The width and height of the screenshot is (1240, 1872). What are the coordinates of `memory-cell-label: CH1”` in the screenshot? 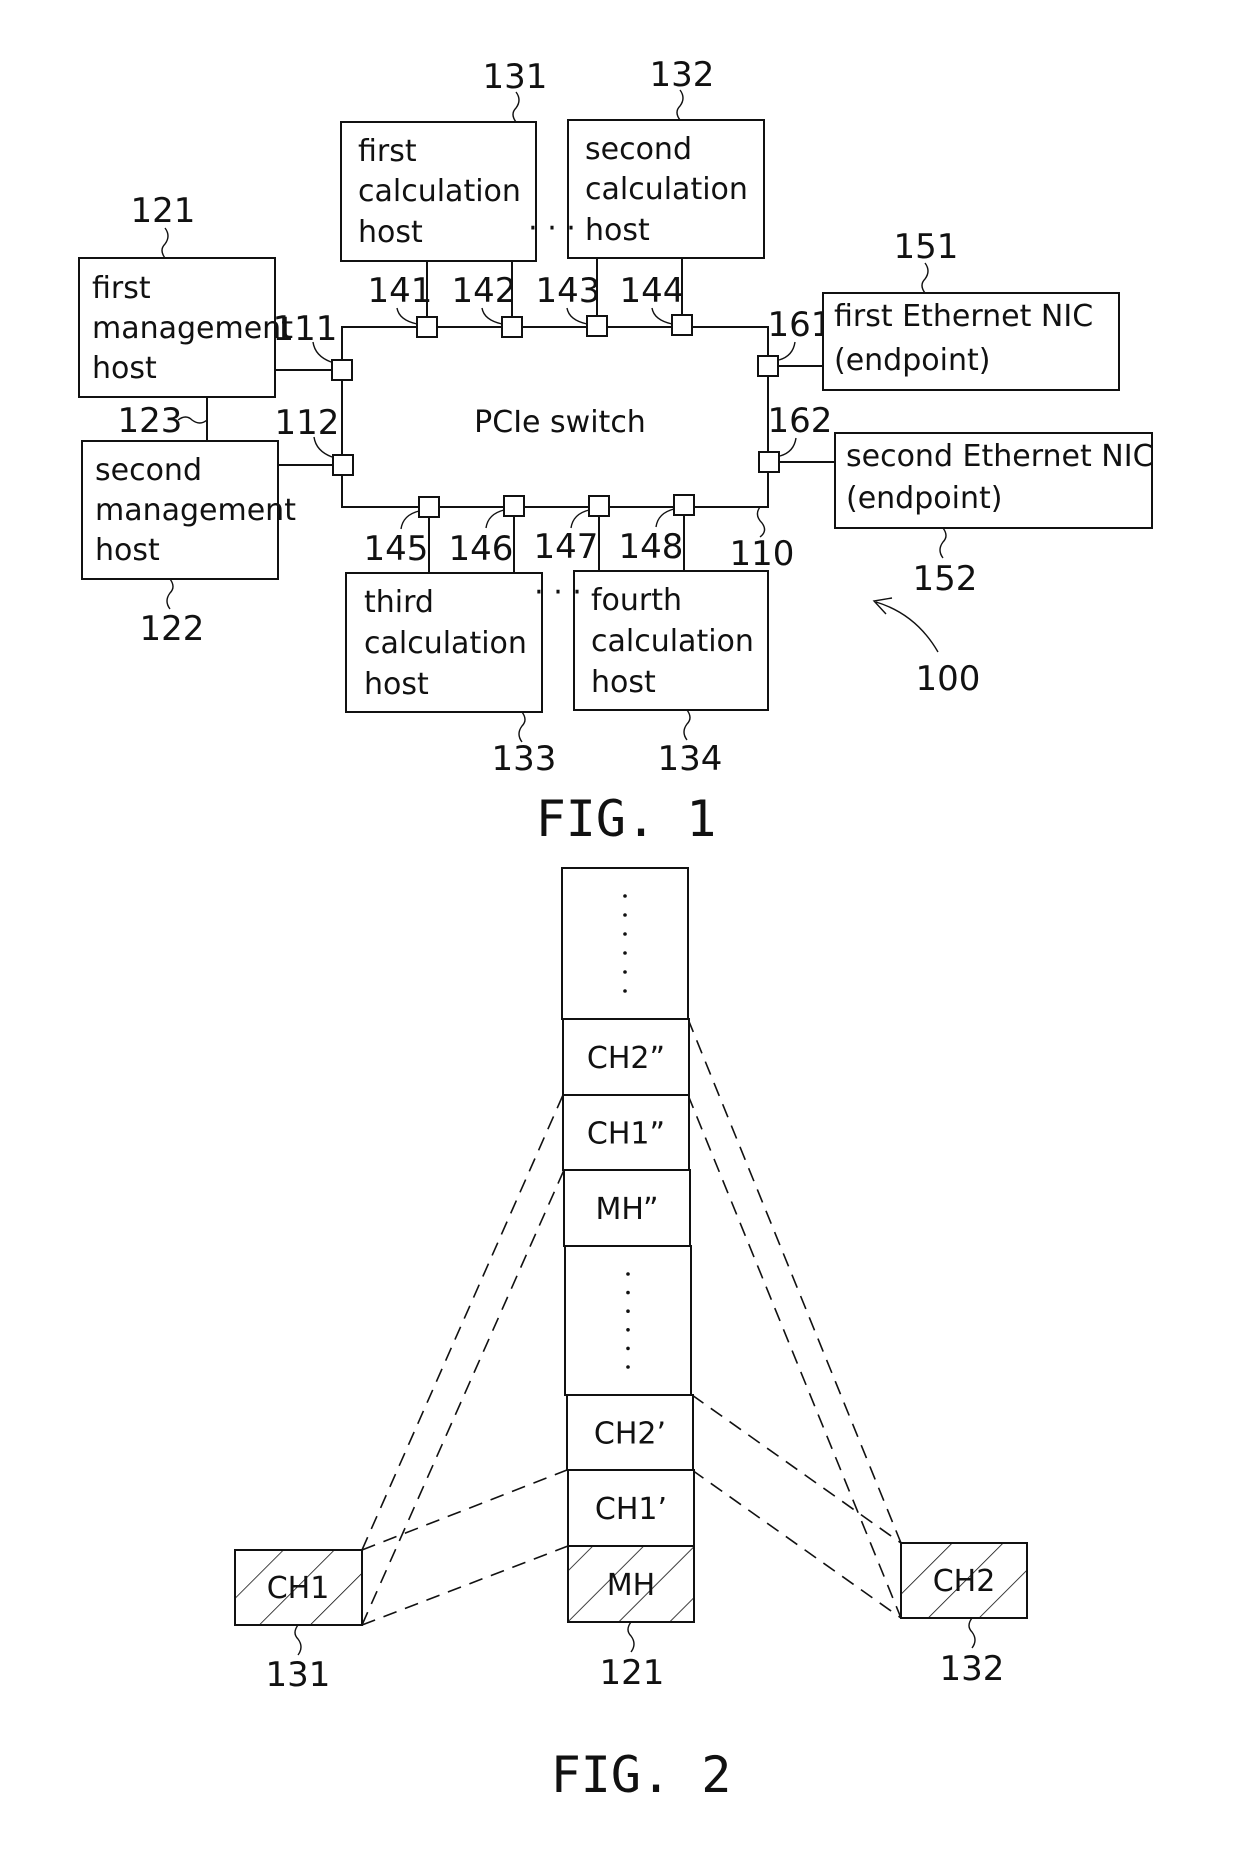 It's located at (626, 1134).